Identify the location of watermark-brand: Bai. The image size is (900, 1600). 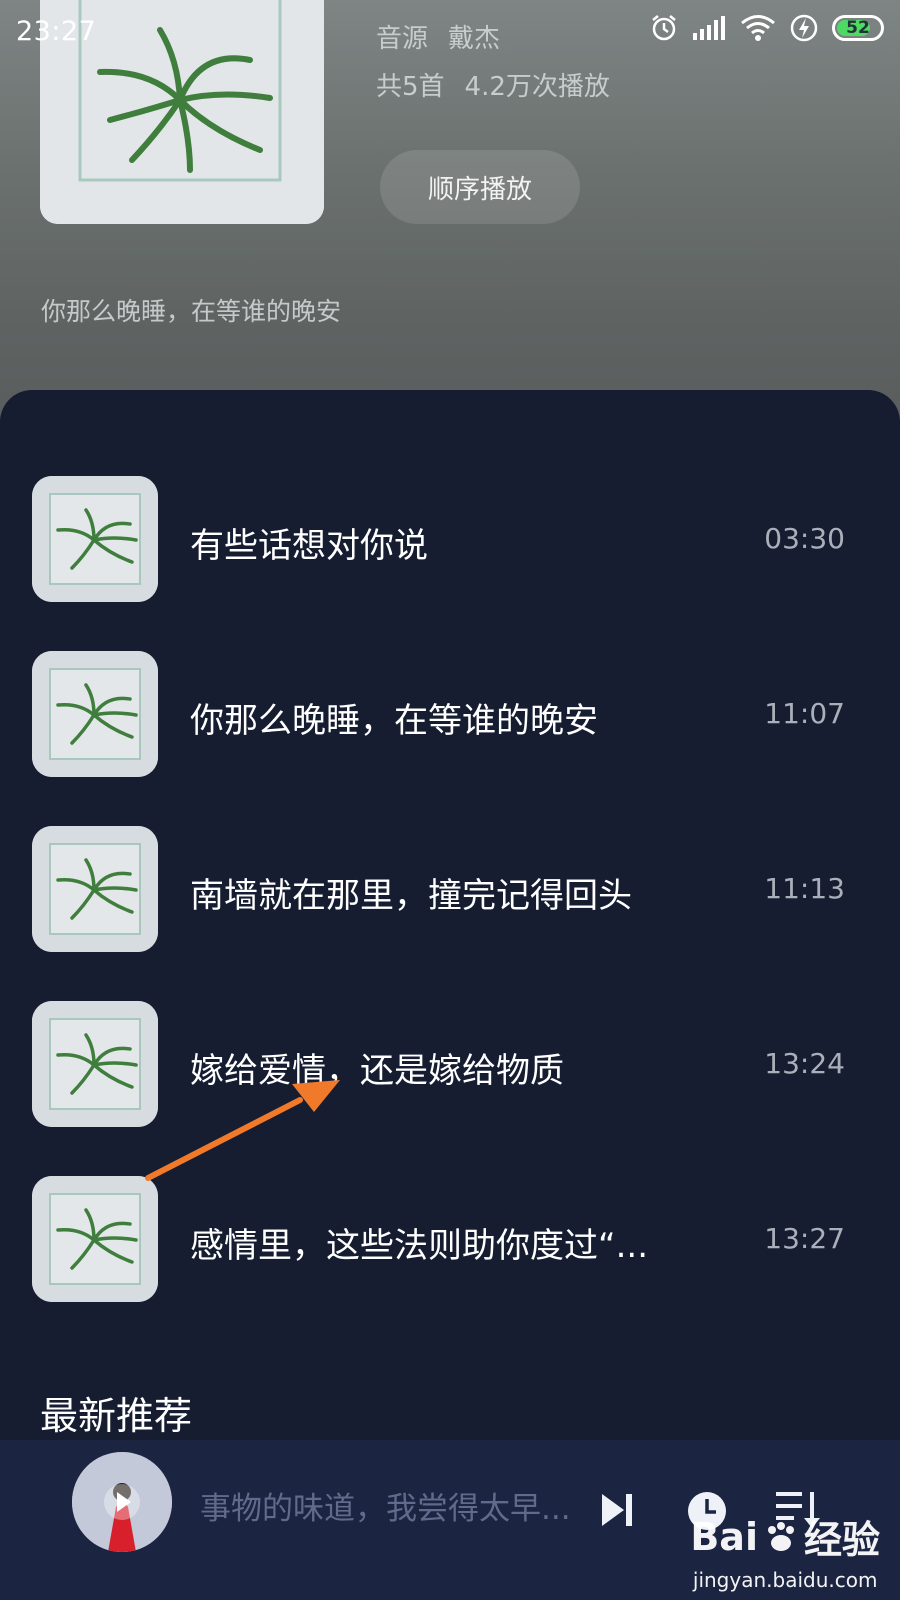
(724, 1536).